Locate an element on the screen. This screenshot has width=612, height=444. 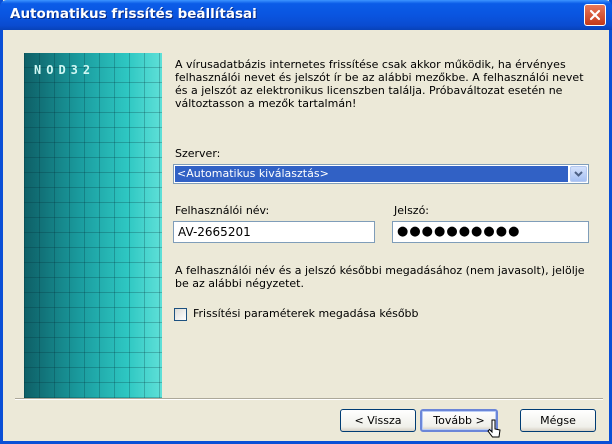
cancel-button: Mégse is located at coordinates (558, 420).